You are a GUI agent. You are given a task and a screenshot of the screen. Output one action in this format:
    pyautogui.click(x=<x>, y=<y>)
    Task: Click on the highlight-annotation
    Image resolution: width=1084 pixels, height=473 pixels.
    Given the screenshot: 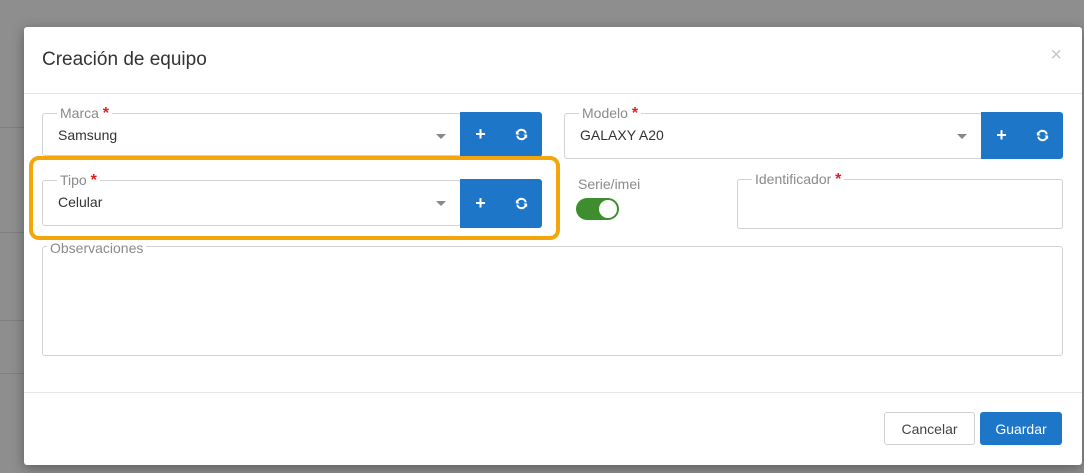 What is the action you would take?
    pyautogui.click(x=294, y=198)
    